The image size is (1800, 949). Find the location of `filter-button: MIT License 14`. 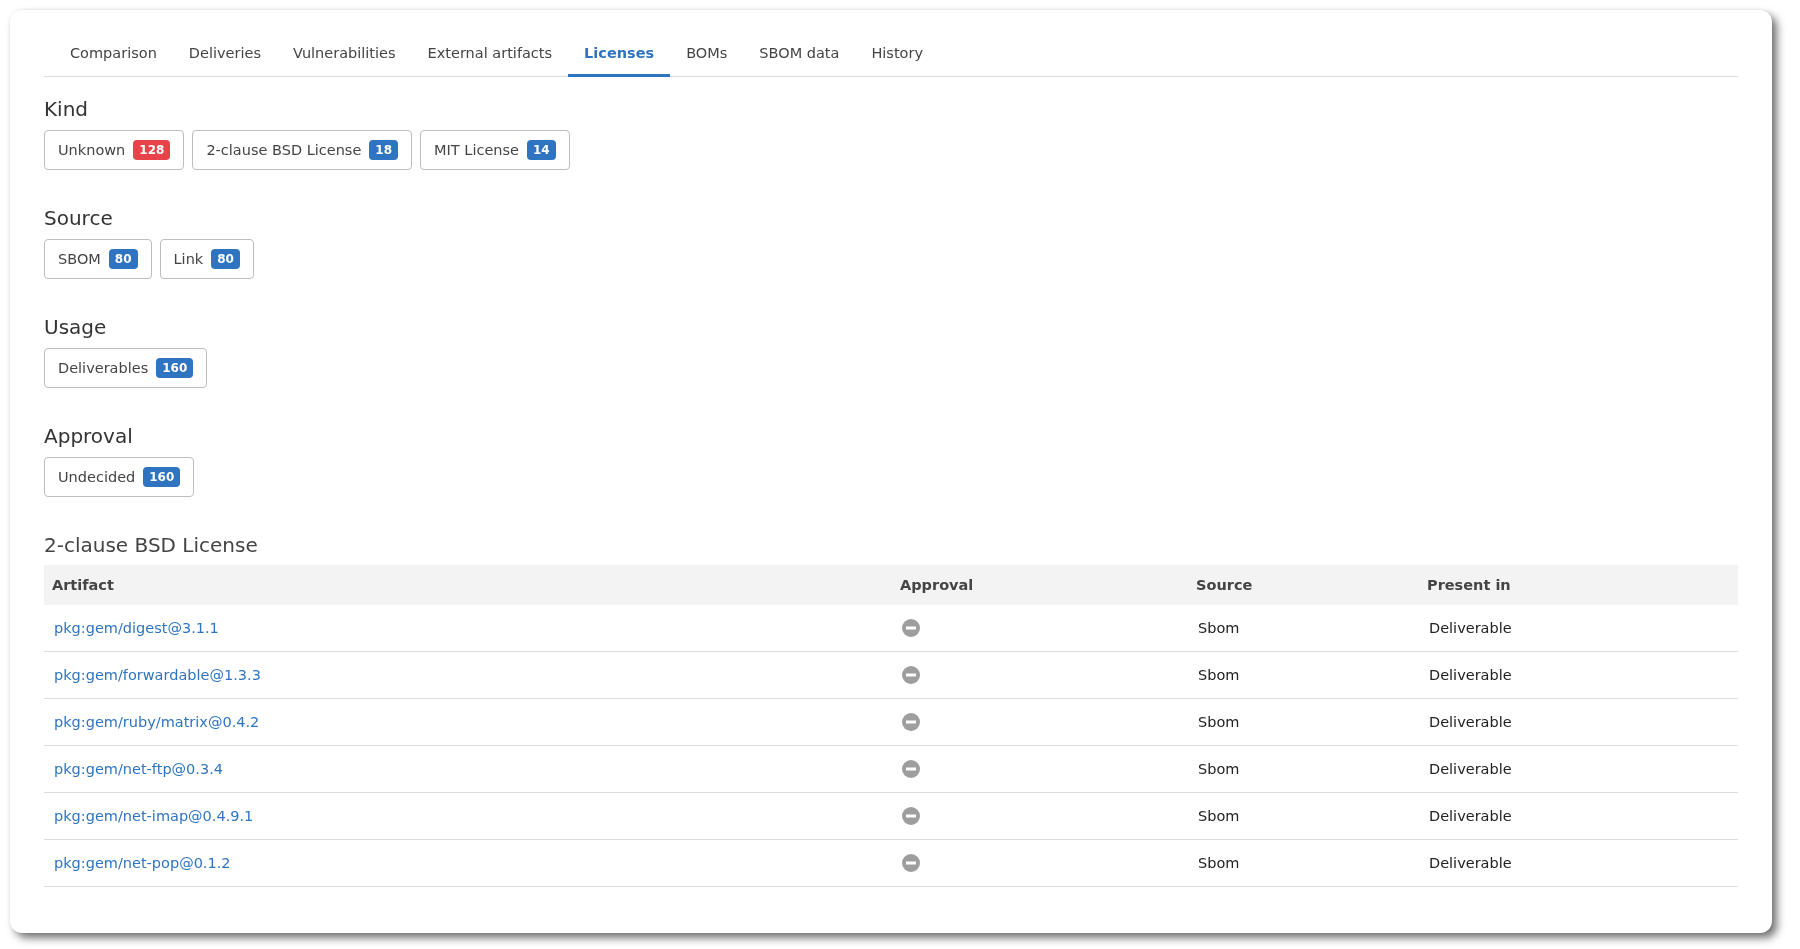

filter-button: MIT License 14 is located at coordinates (495, 150).